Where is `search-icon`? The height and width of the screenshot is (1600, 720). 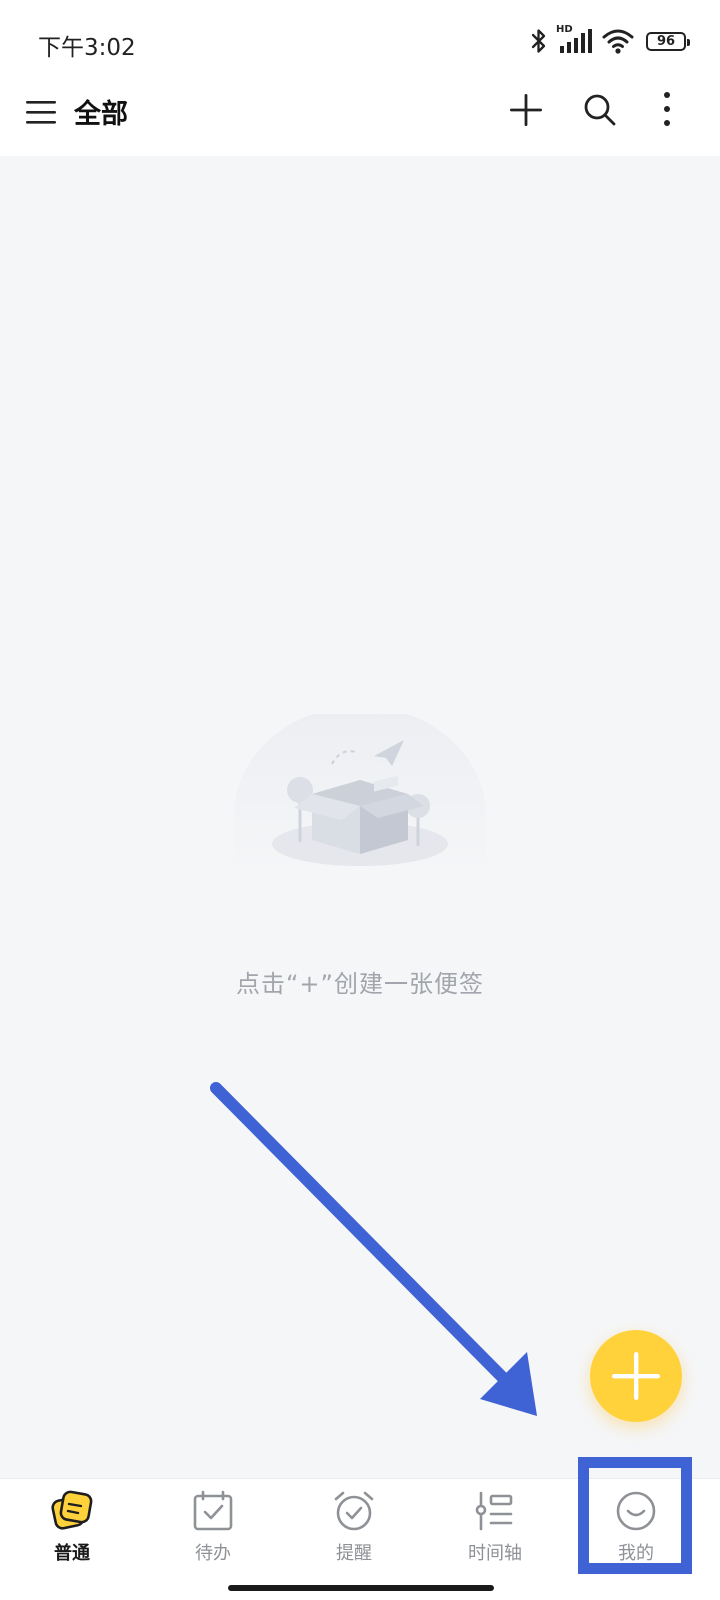
search-icon is located at coordinates (600, 110).